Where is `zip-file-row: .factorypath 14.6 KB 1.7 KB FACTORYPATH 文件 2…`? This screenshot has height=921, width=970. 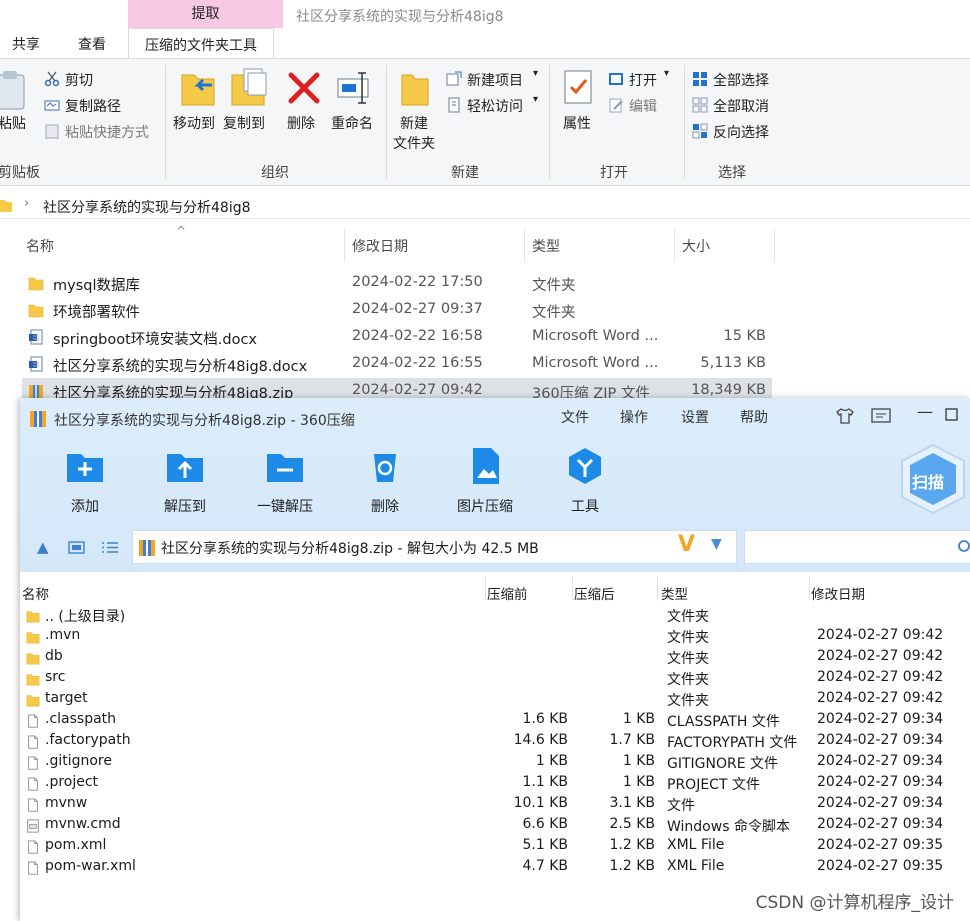 zip-file-row: .factorypath 14.6 KB 1.7 KB FACTORYPATH 文件 2… is located at coordinates (495, 741).